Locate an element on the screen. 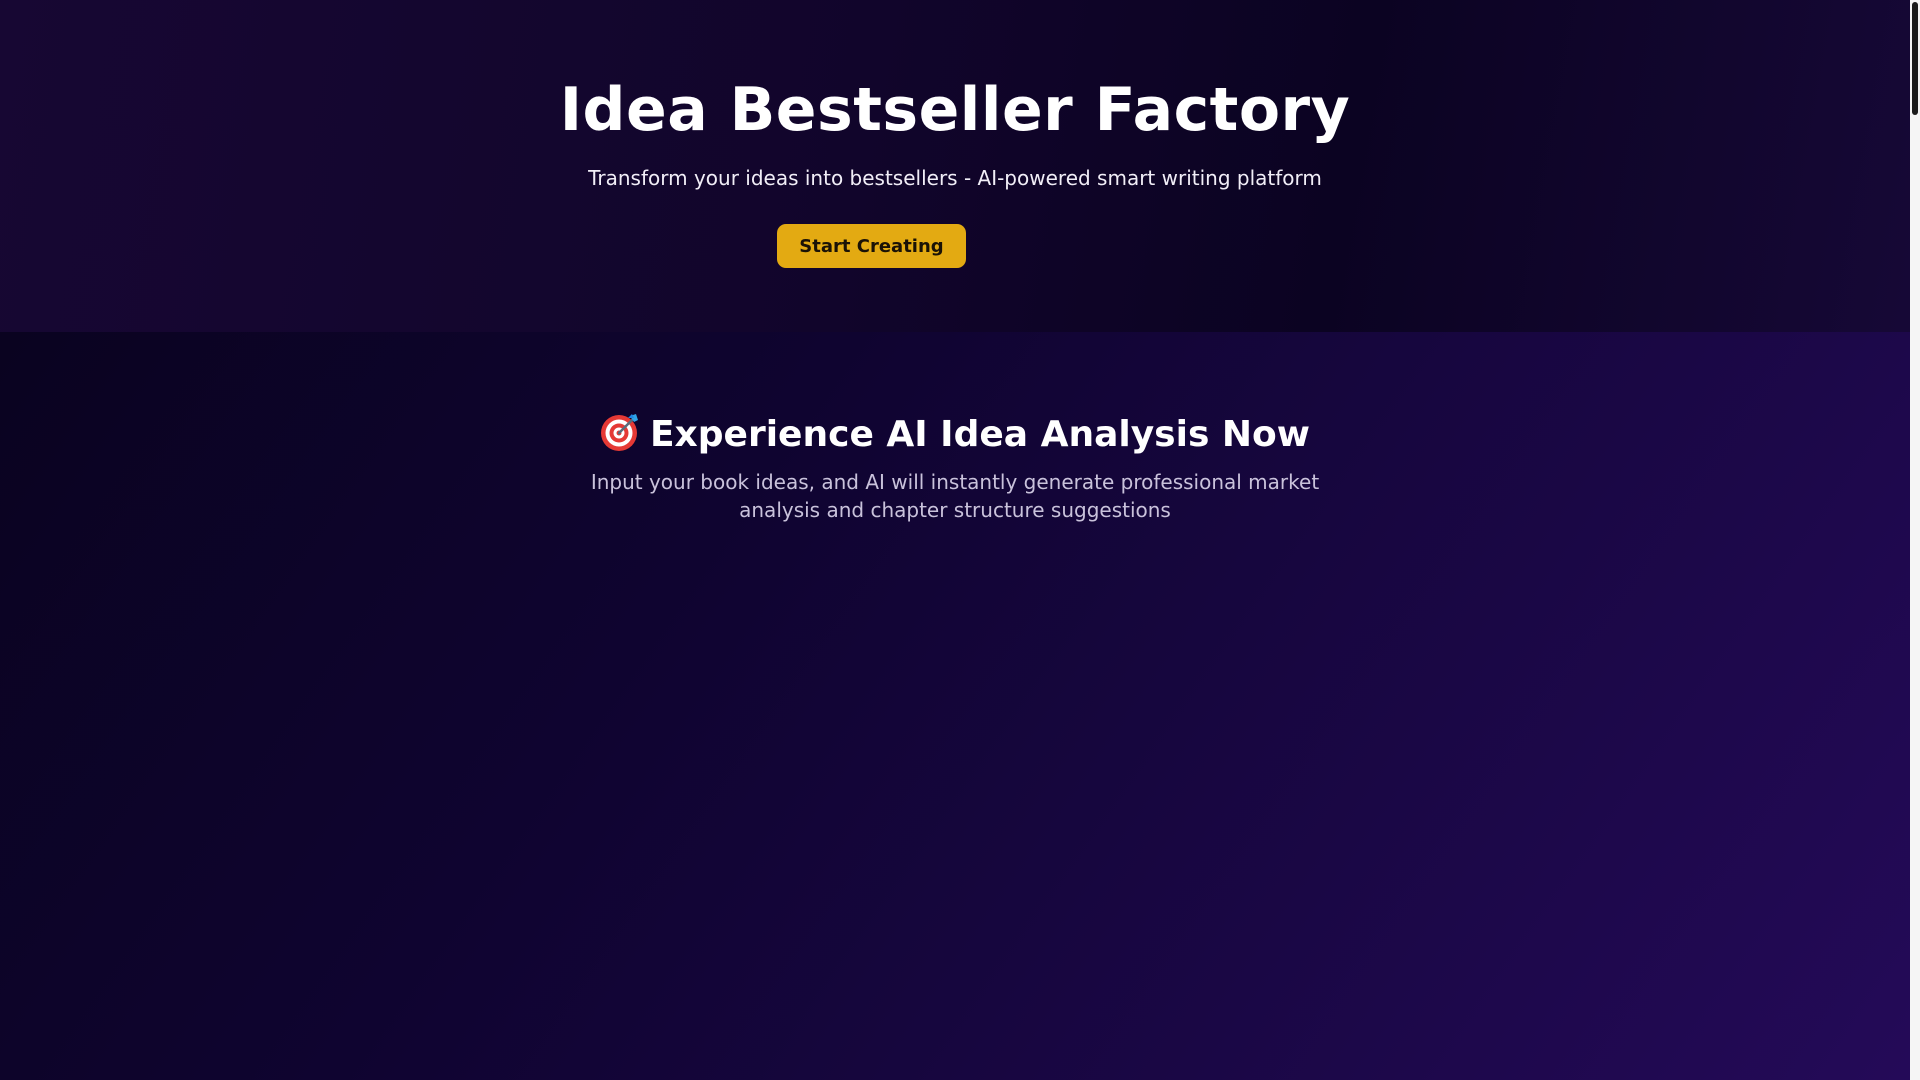 The image size is (1920, 1080). page-scrollbar is located at coordinates (1915, 540).